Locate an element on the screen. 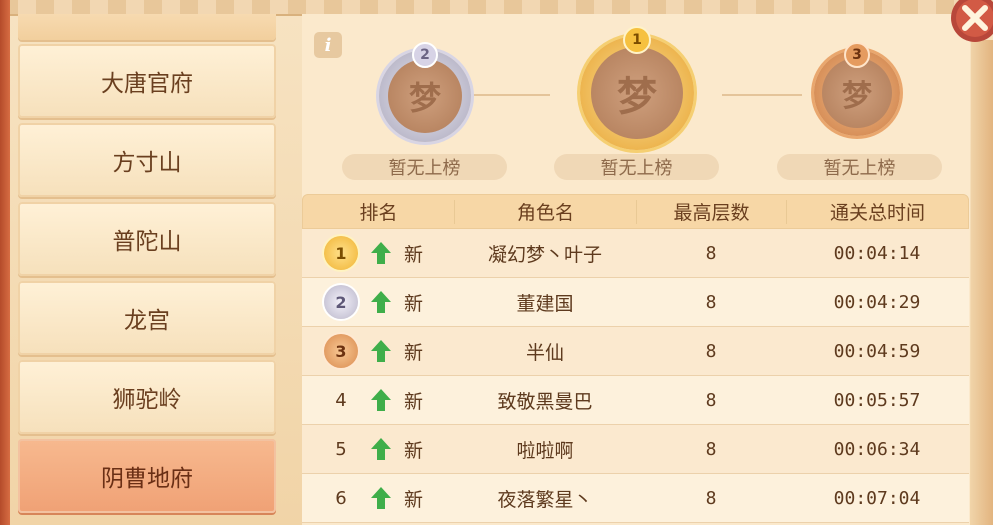 Image resolution: width=993 pixels, height=525 pixels. header-rank: 排名 is located at coordinates (378, 213).